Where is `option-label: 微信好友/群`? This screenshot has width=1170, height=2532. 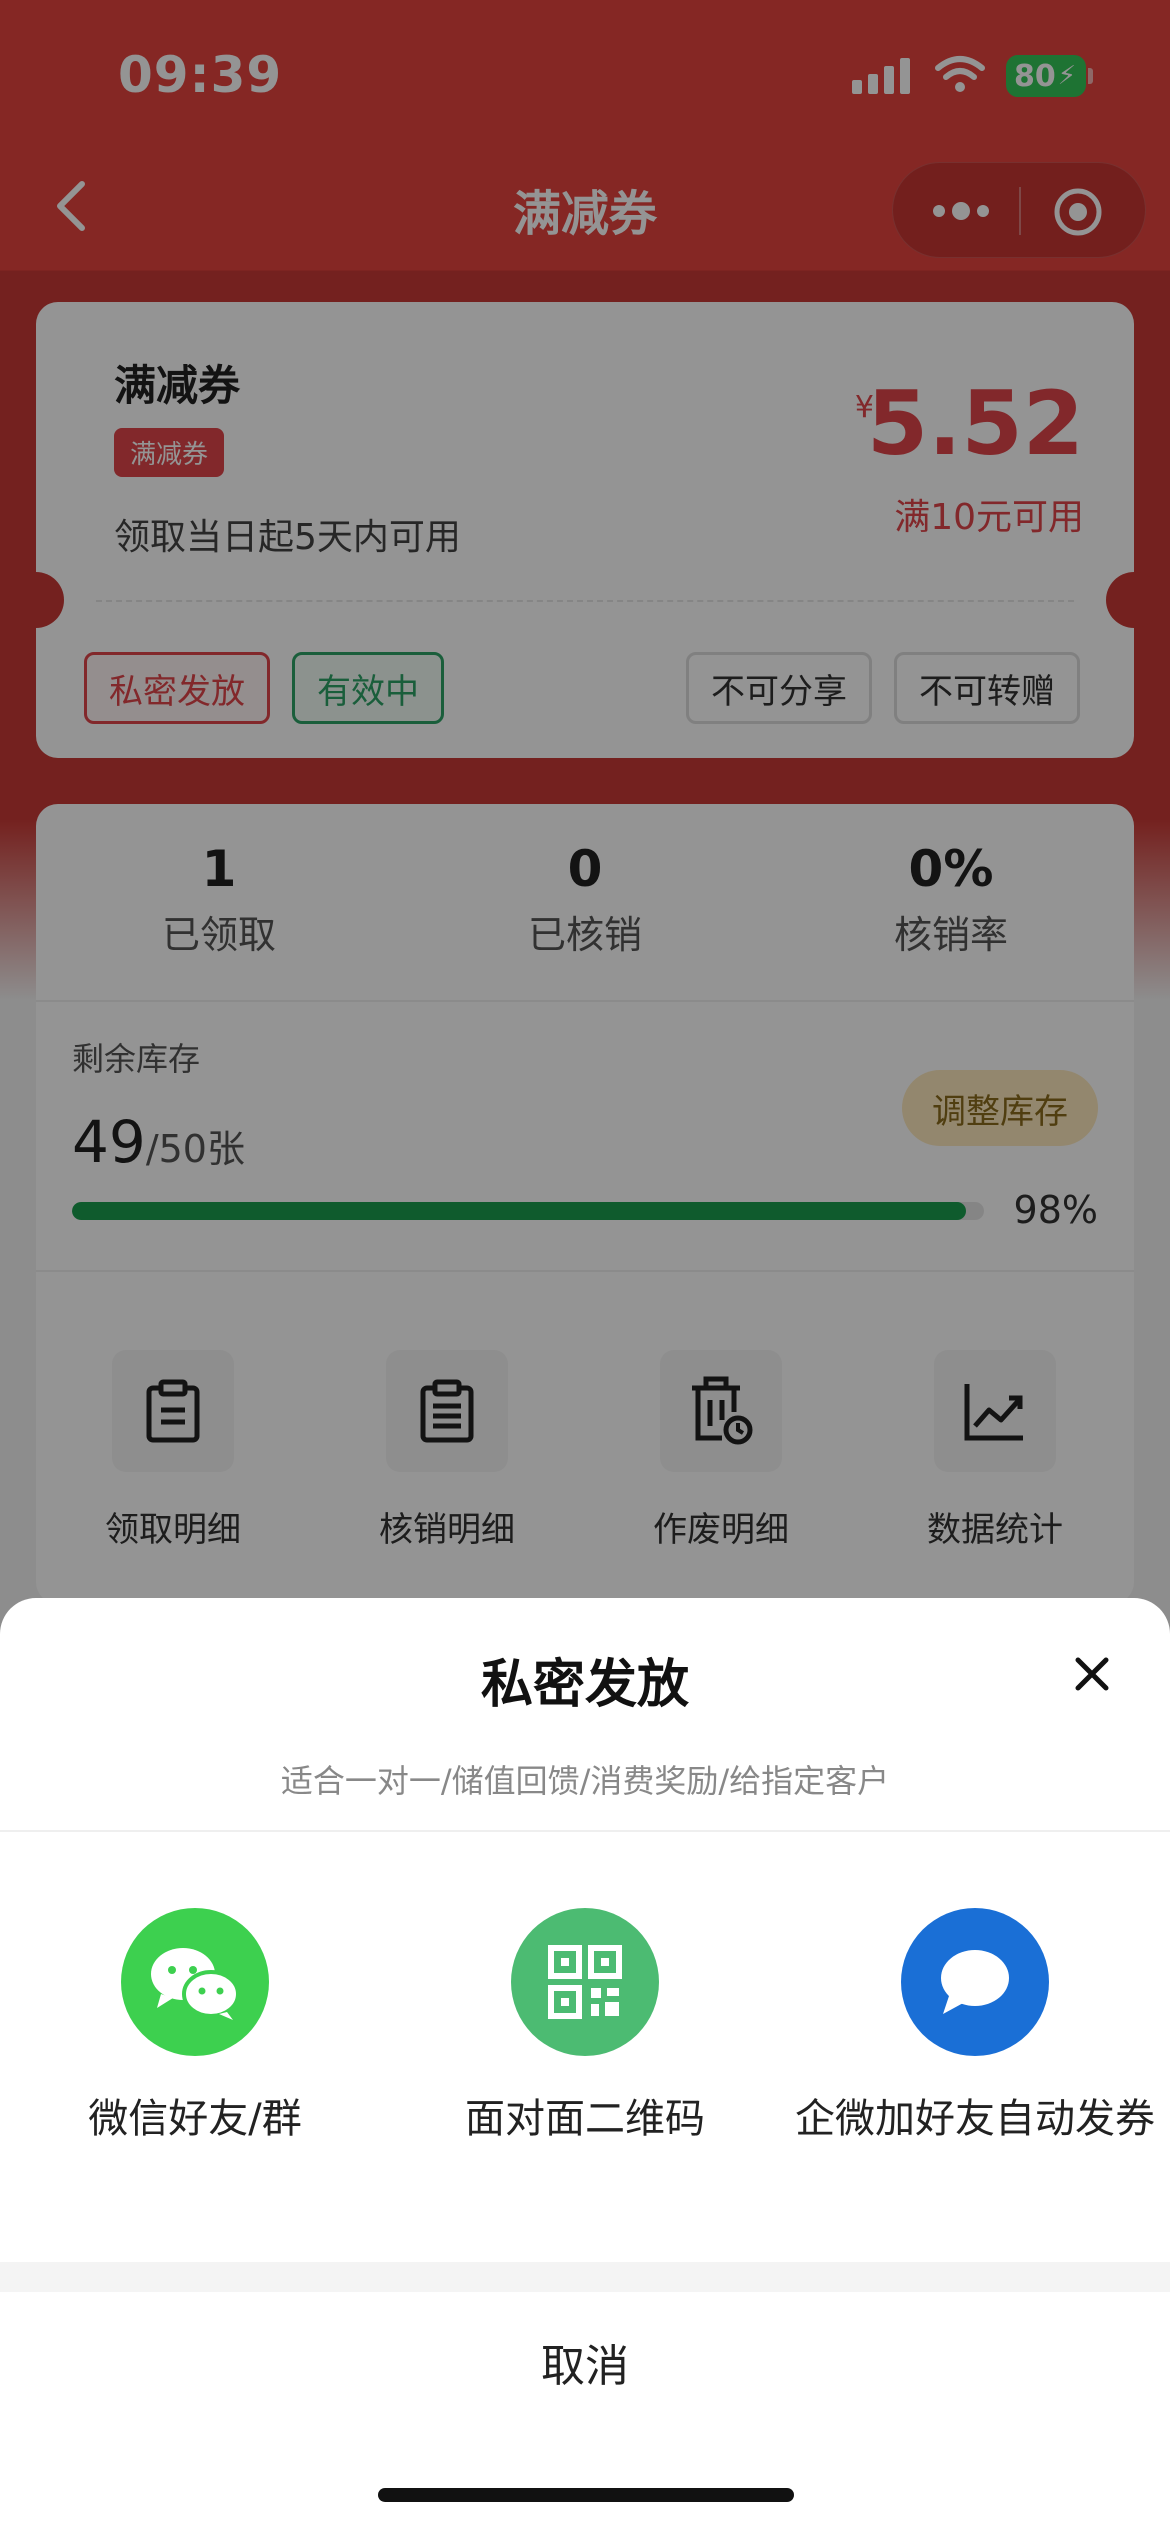
option-label: 微信好友/群 is located at coordinates (195, 2119).